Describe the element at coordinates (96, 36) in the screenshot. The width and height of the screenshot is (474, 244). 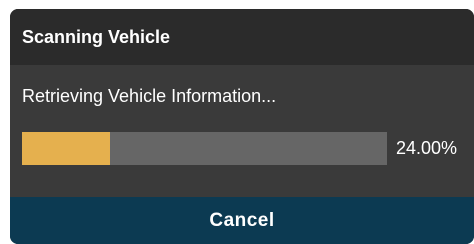
I see `dialog-title: Scanning Vehicle` at that location.